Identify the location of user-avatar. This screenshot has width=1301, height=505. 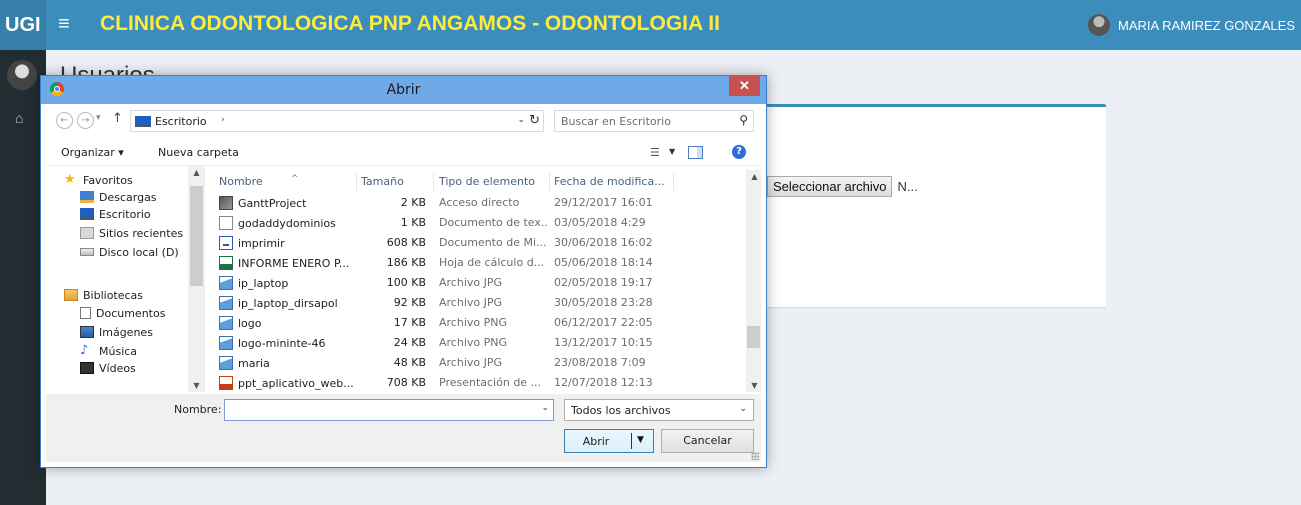
(1099, 25).